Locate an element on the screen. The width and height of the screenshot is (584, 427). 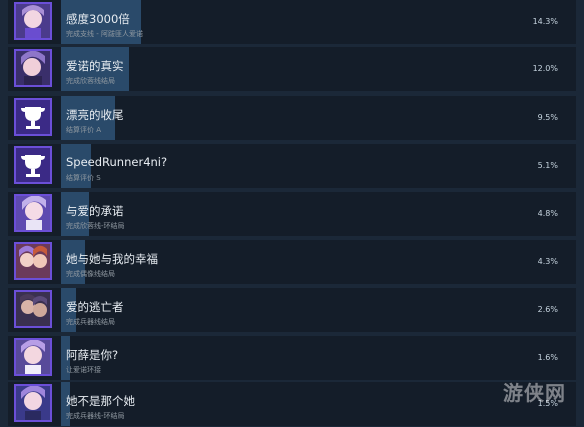
achievement-title: 爱诺的真实 is located at coordinates (95, 66).